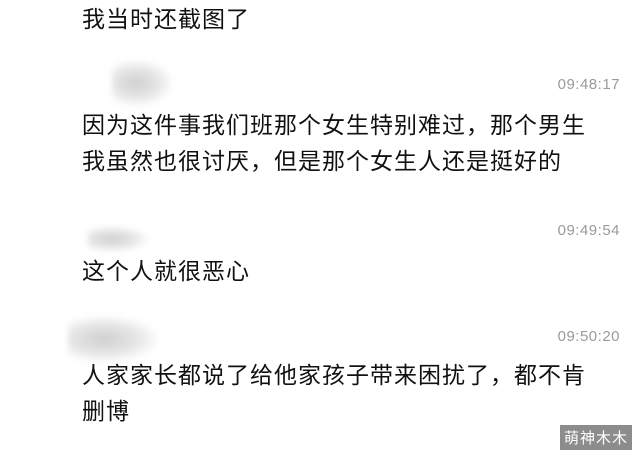  Describe the element at coordinates (106, 412) in the screenshot. I see `message-text: 删博` at that location.